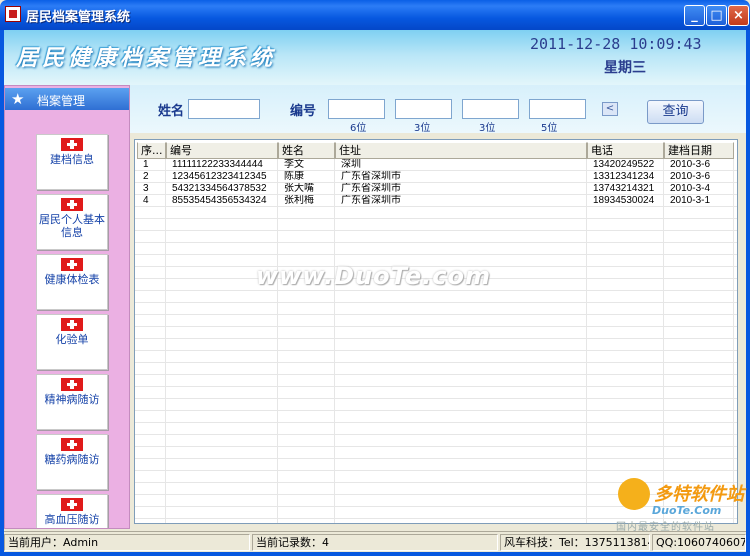  I want to click on sidebar-item-health-exam: 健康体检表, so click(72, 282).